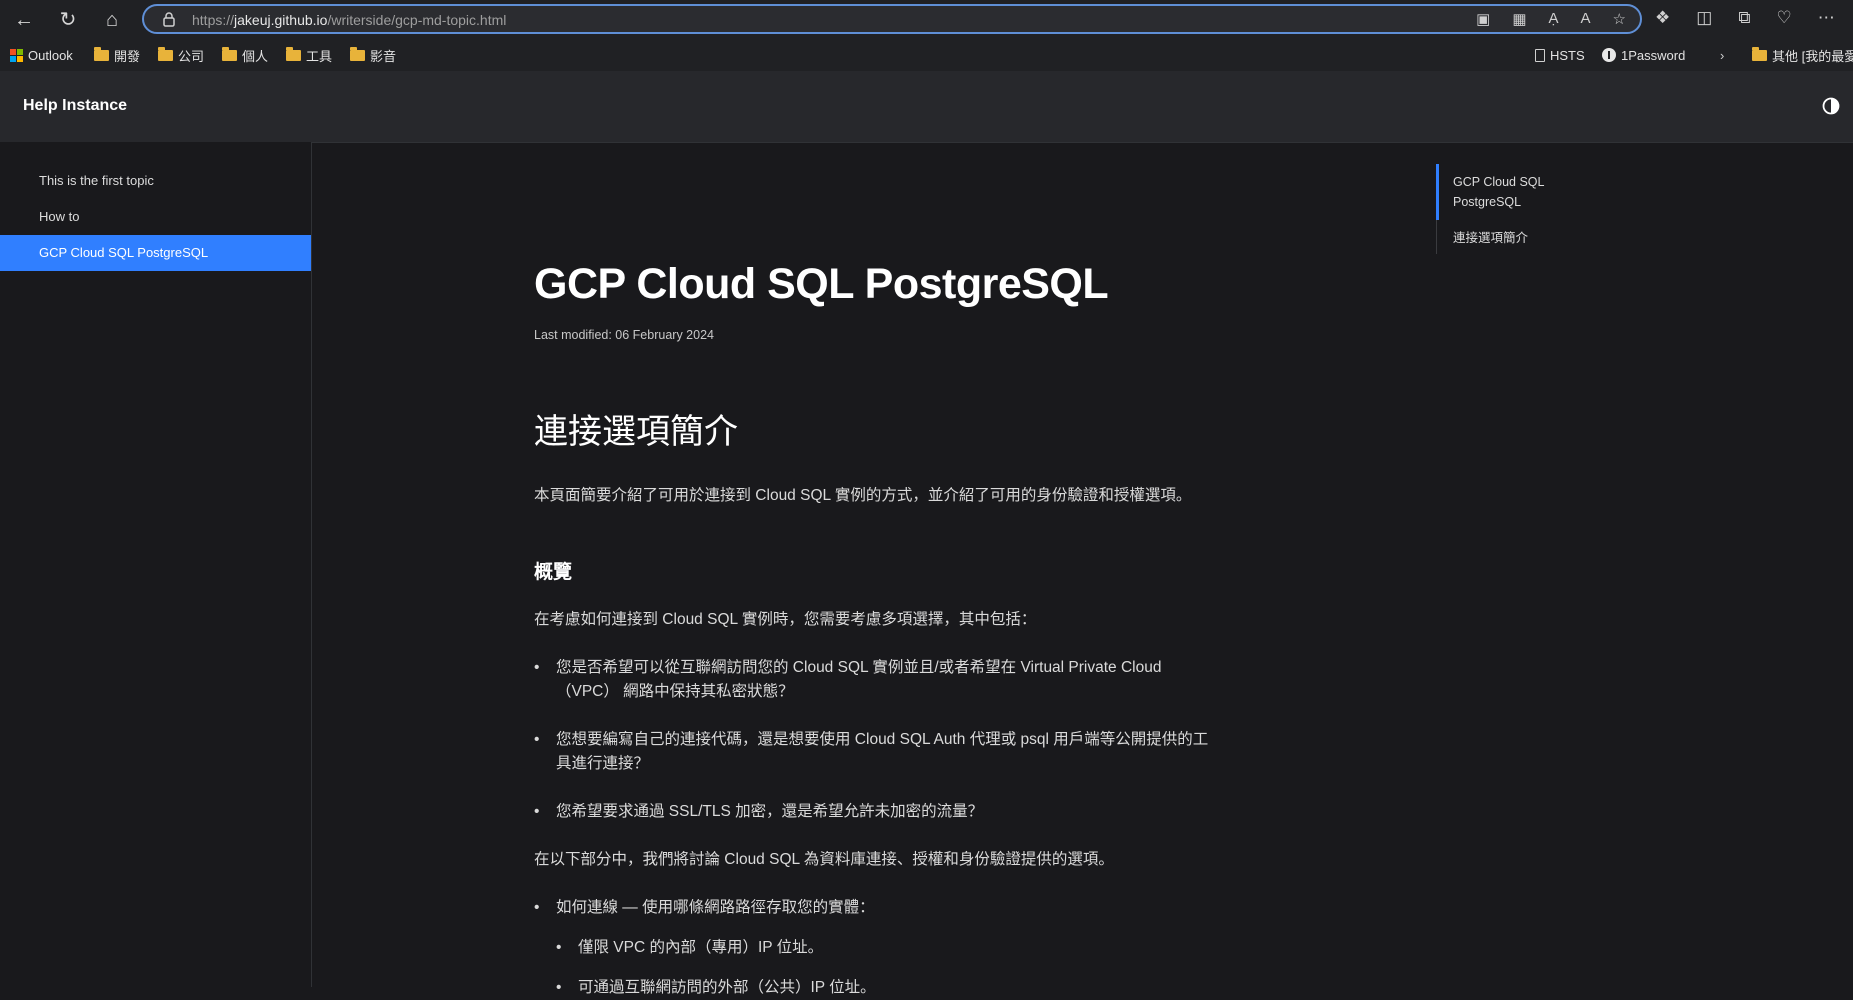 This screenshot has width=1853, height=1000. What do you see at coordinates (1554, 19) in the screenshot?
I see `translate-icon: Ạ` at bounding box center [1554, 19].